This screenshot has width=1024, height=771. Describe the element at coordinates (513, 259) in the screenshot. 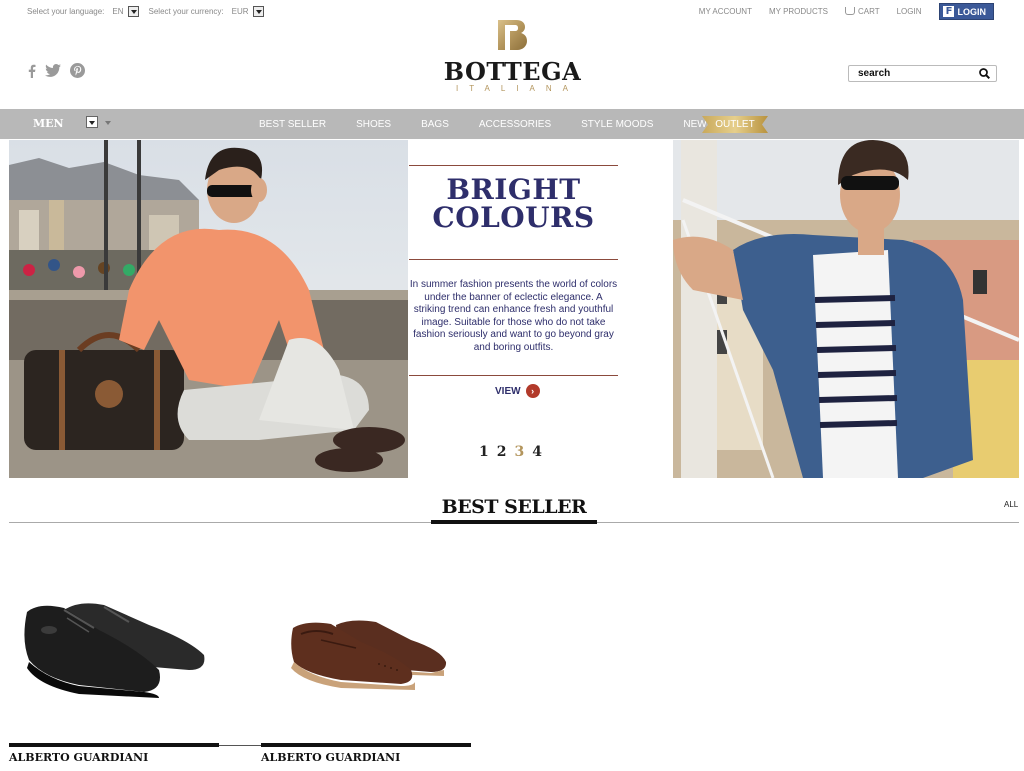

I see `hero-rule-middle` at that location.